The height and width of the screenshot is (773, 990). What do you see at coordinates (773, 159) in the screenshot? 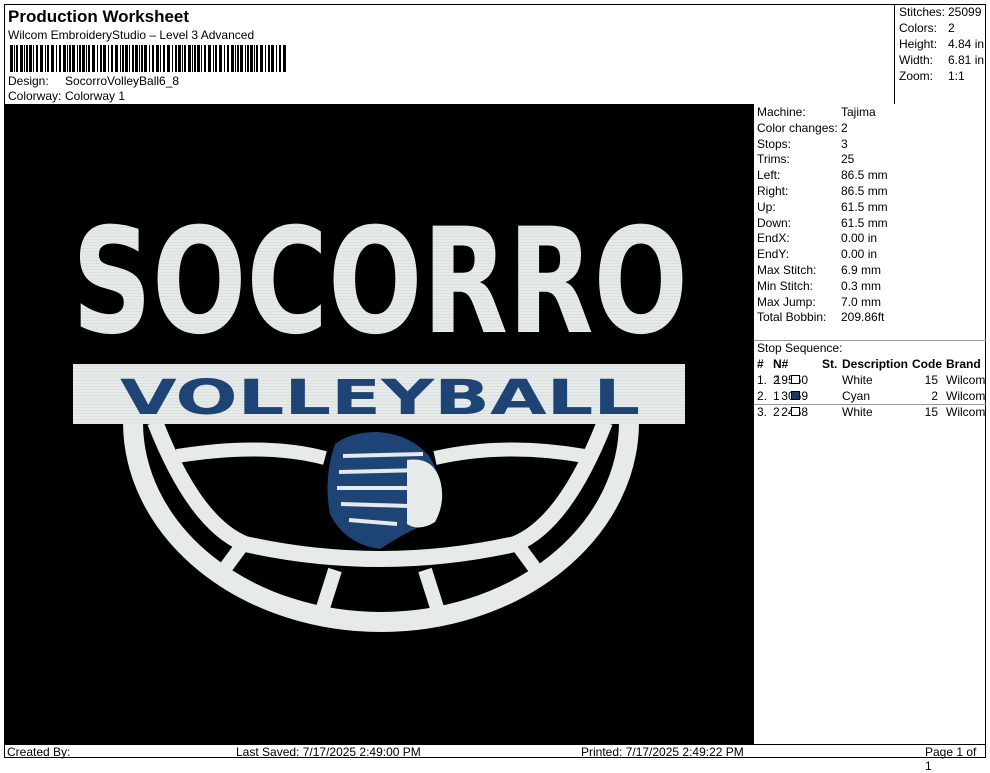
I see `machine-info-label: Trims:` at bounding box center [773, 159].